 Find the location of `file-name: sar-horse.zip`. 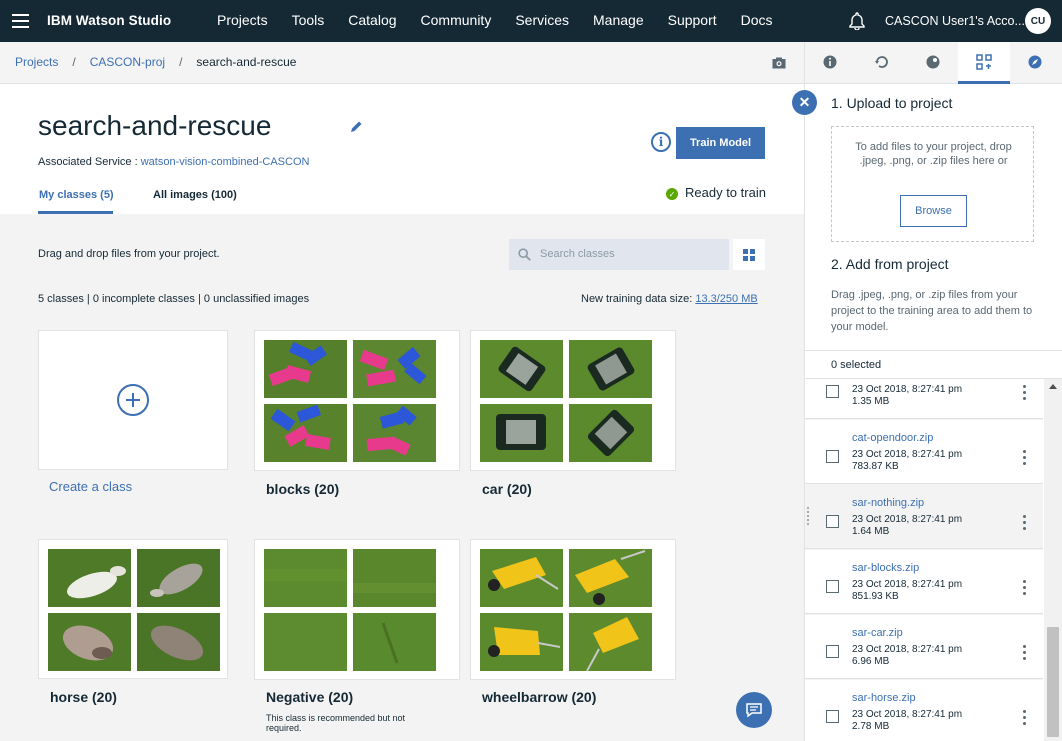

file-name: sar-horse.zip is located at coordinates (884, 698).